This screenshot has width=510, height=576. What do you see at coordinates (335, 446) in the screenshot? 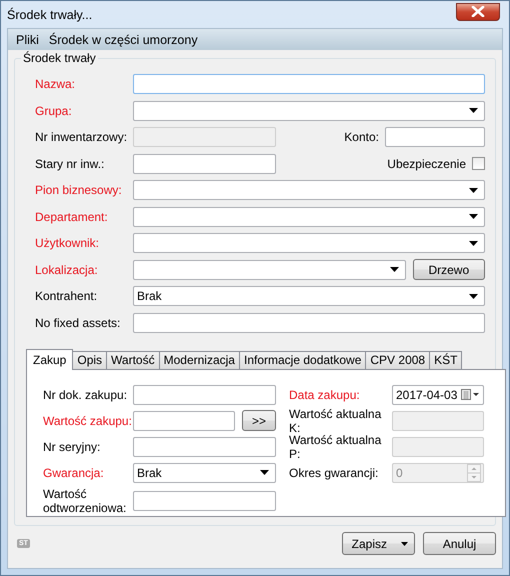
I see `field-label: Wartość aktualna P:` at bounding box center [335, 446].